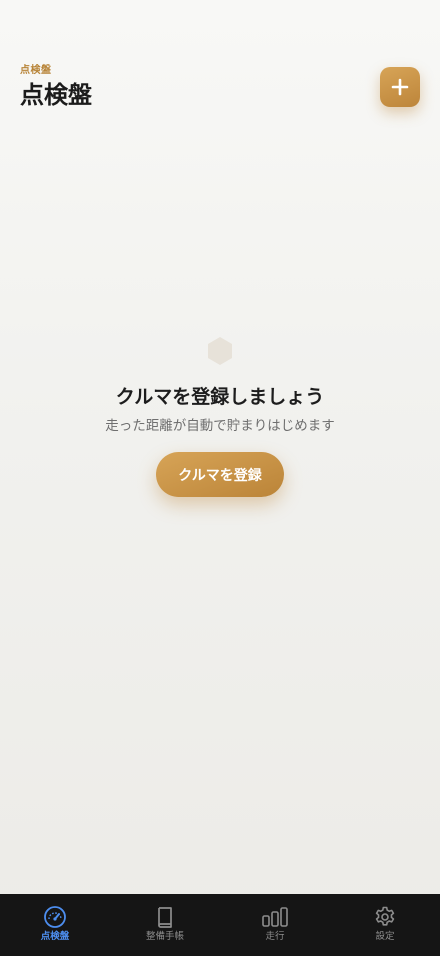  I want to click on register-car-button: クルマを登録, so click(220, 474).